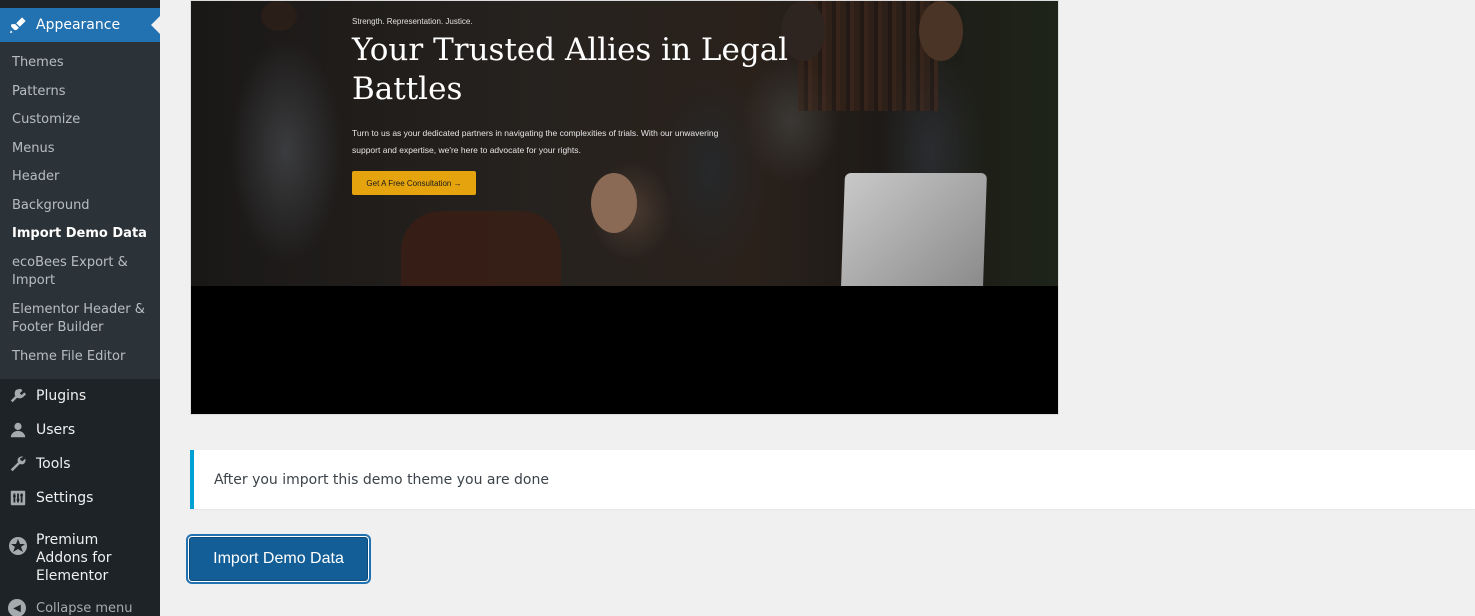  Describe the element at coordinates (412, 21) in the screenshot. I see `hero-eyebrow: Strength. Representation. Justice.` at that location.